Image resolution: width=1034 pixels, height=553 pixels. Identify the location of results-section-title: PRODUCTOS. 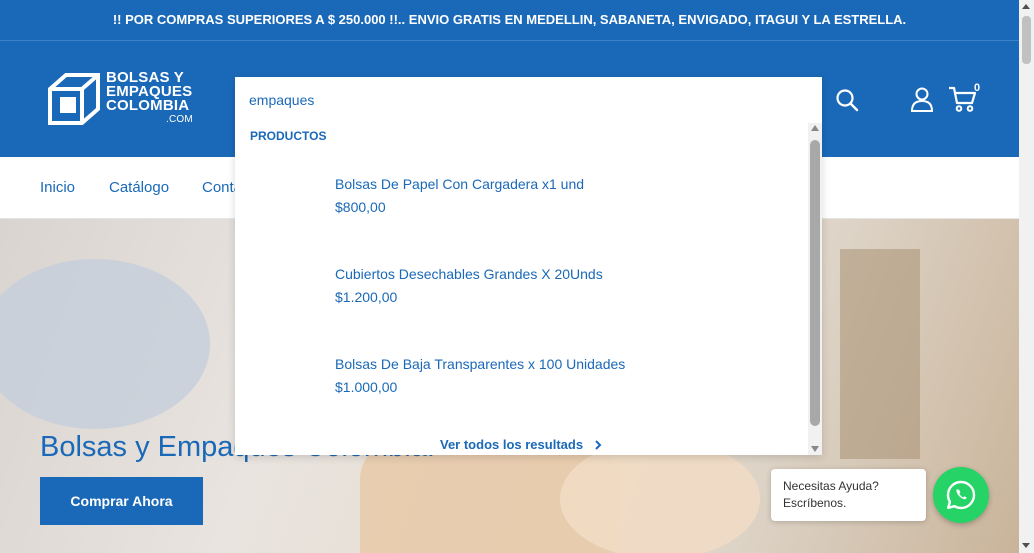
(288, 136).